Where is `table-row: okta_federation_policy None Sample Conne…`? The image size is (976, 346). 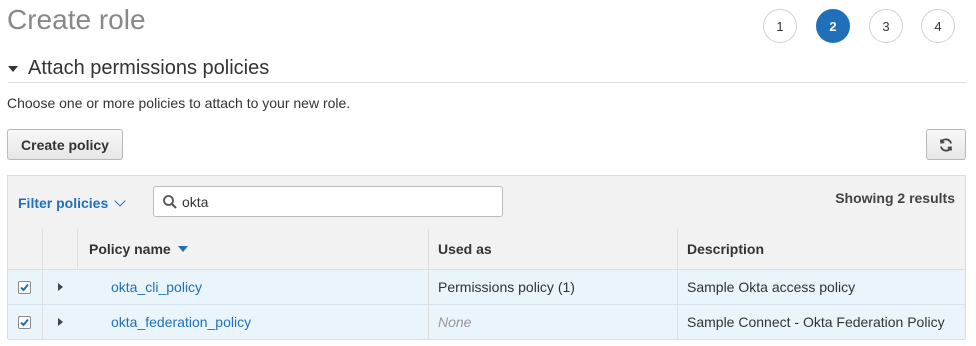
table-row: okta_federation_policy None Sample Conne… is located at coordinates (486, 322).